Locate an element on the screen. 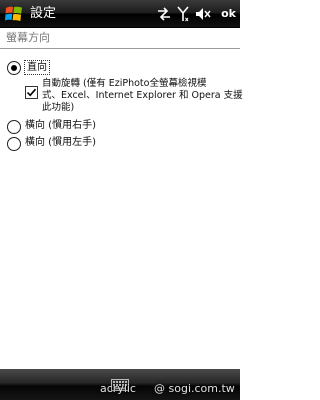  portrait-label: 直向 is located at coordinates (37, 67).